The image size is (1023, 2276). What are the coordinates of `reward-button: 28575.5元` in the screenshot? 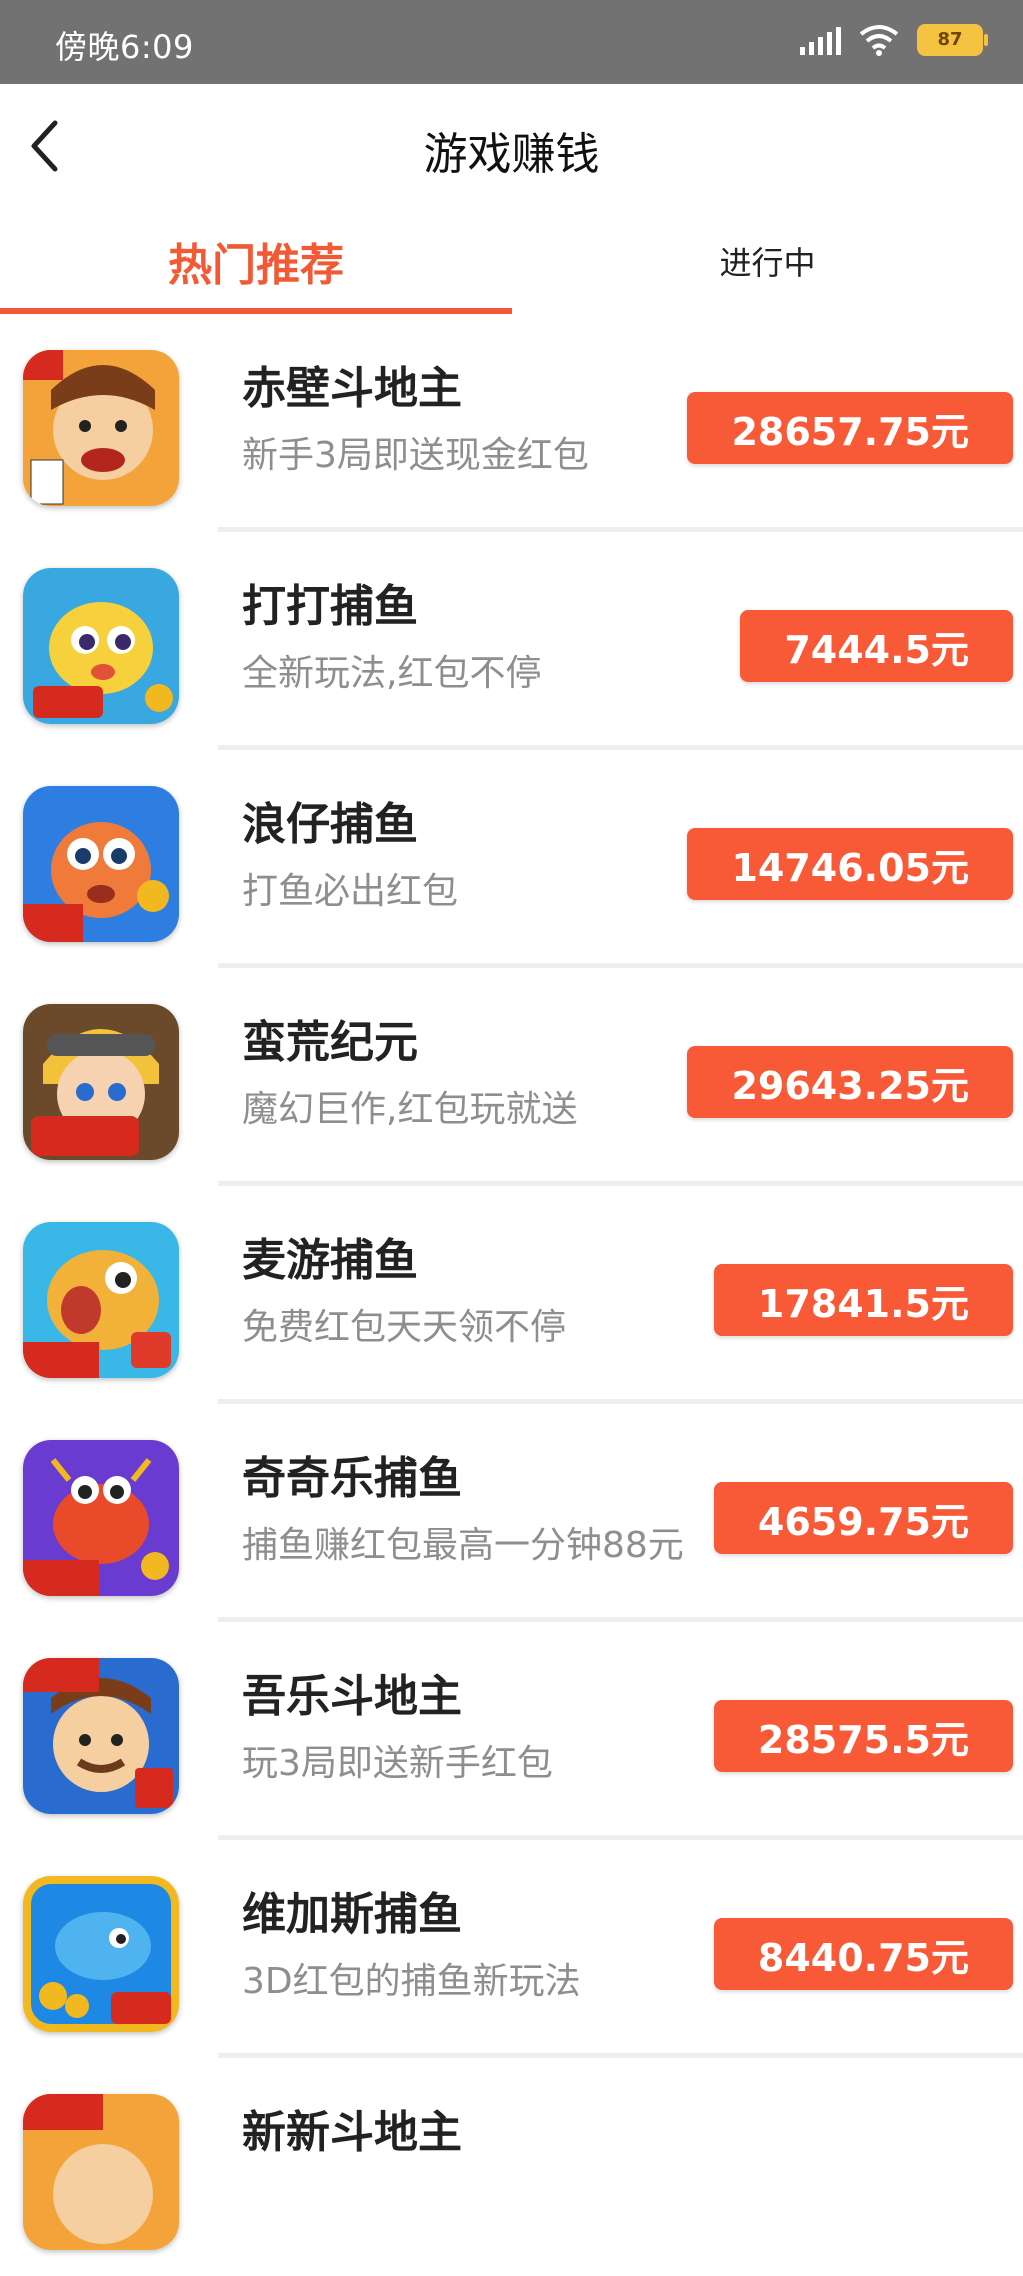 It's located at (863, 1736).